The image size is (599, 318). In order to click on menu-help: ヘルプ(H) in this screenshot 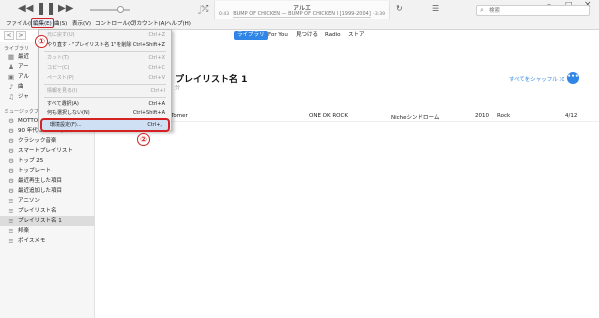, I will do `click(178, 23)`.